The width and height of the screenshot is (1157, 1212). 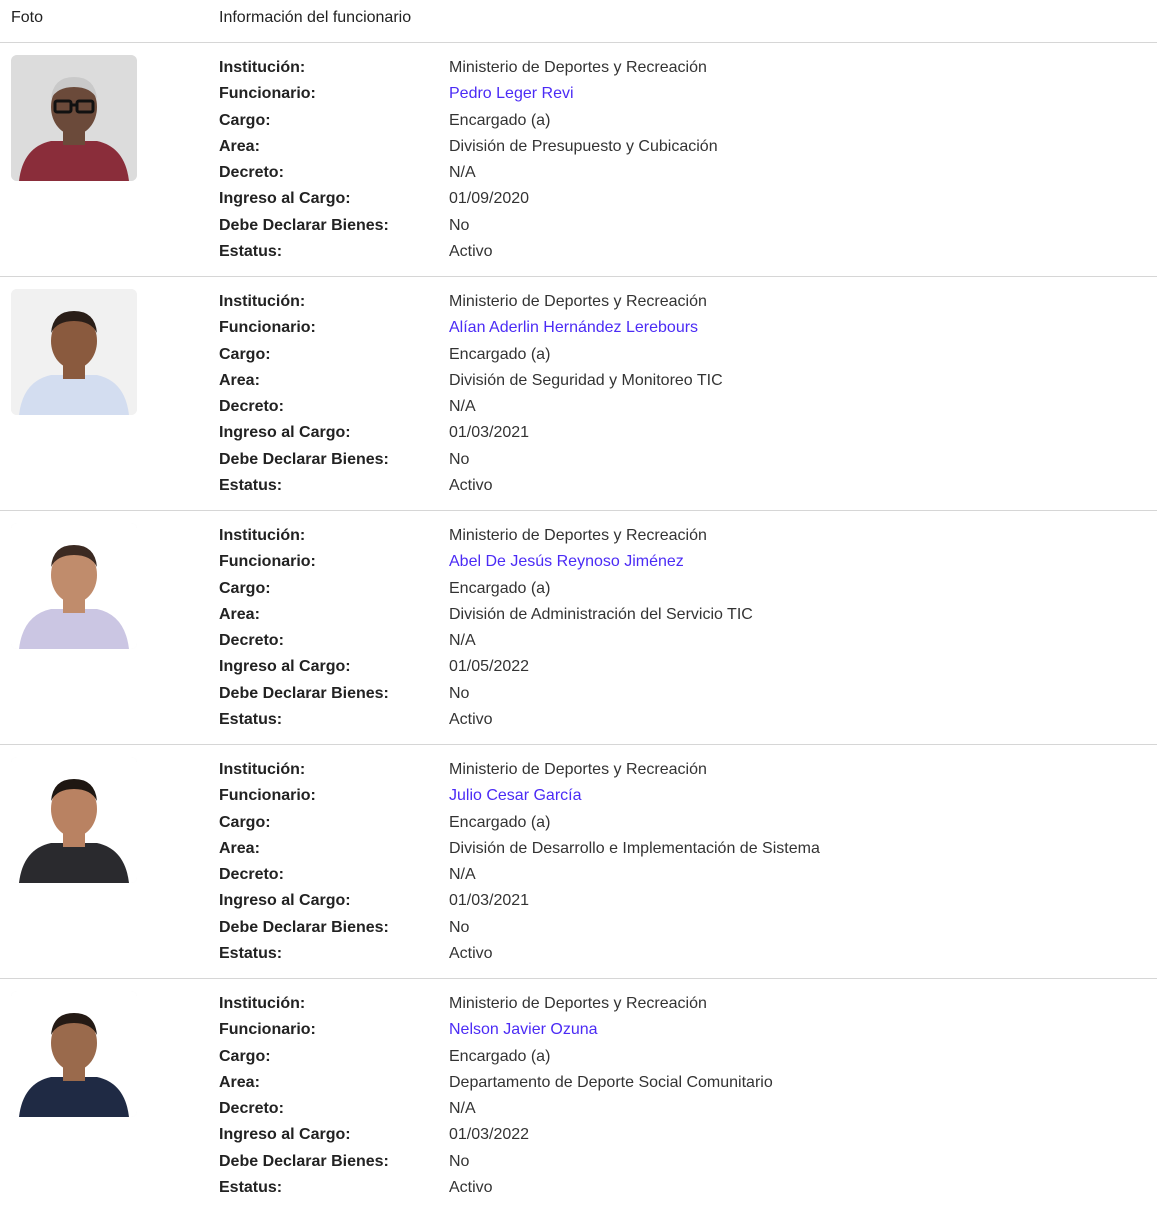 I want to click on field-ingreso: Ingreso al Cargo: 01/05/2022, so click(x=486, y=667).